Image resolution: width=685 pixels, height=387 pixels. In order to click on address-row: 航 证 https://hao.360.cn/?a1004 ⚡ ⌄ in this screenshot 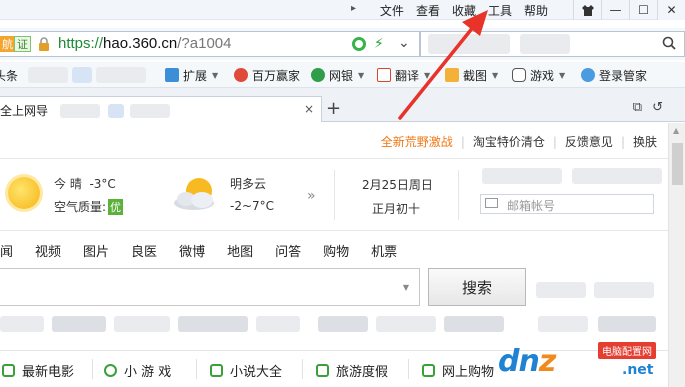, I will do `click(342, 44)`.